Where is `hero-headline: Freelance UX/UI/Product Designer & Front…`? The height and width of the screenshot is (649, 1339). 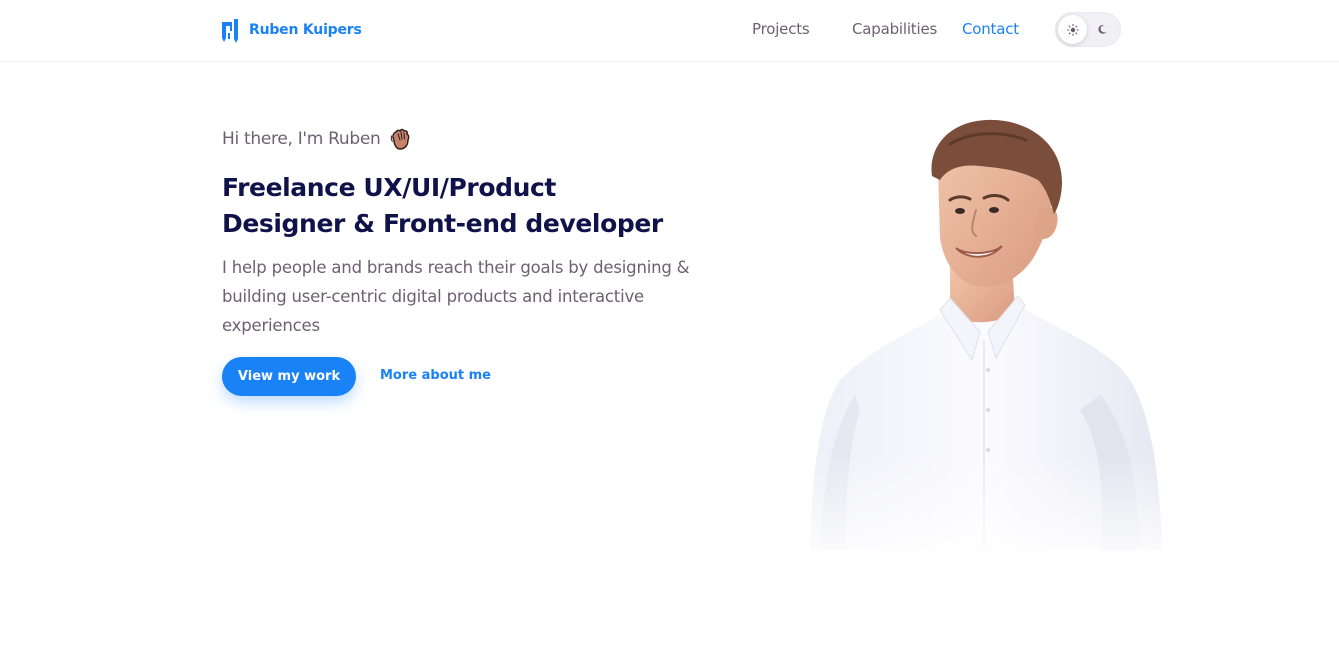
hero-headline: Freelance UX/UI/Product Designer & Front… is located at coordinates (502, 206).